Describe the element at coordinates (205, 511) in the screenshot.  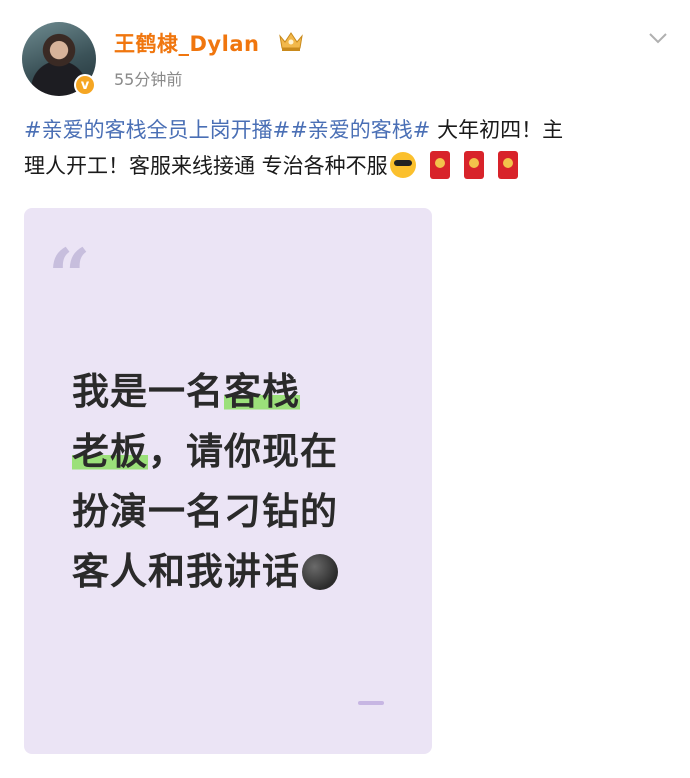
I see `card-text: 扮演一名刁钻的` at that location.